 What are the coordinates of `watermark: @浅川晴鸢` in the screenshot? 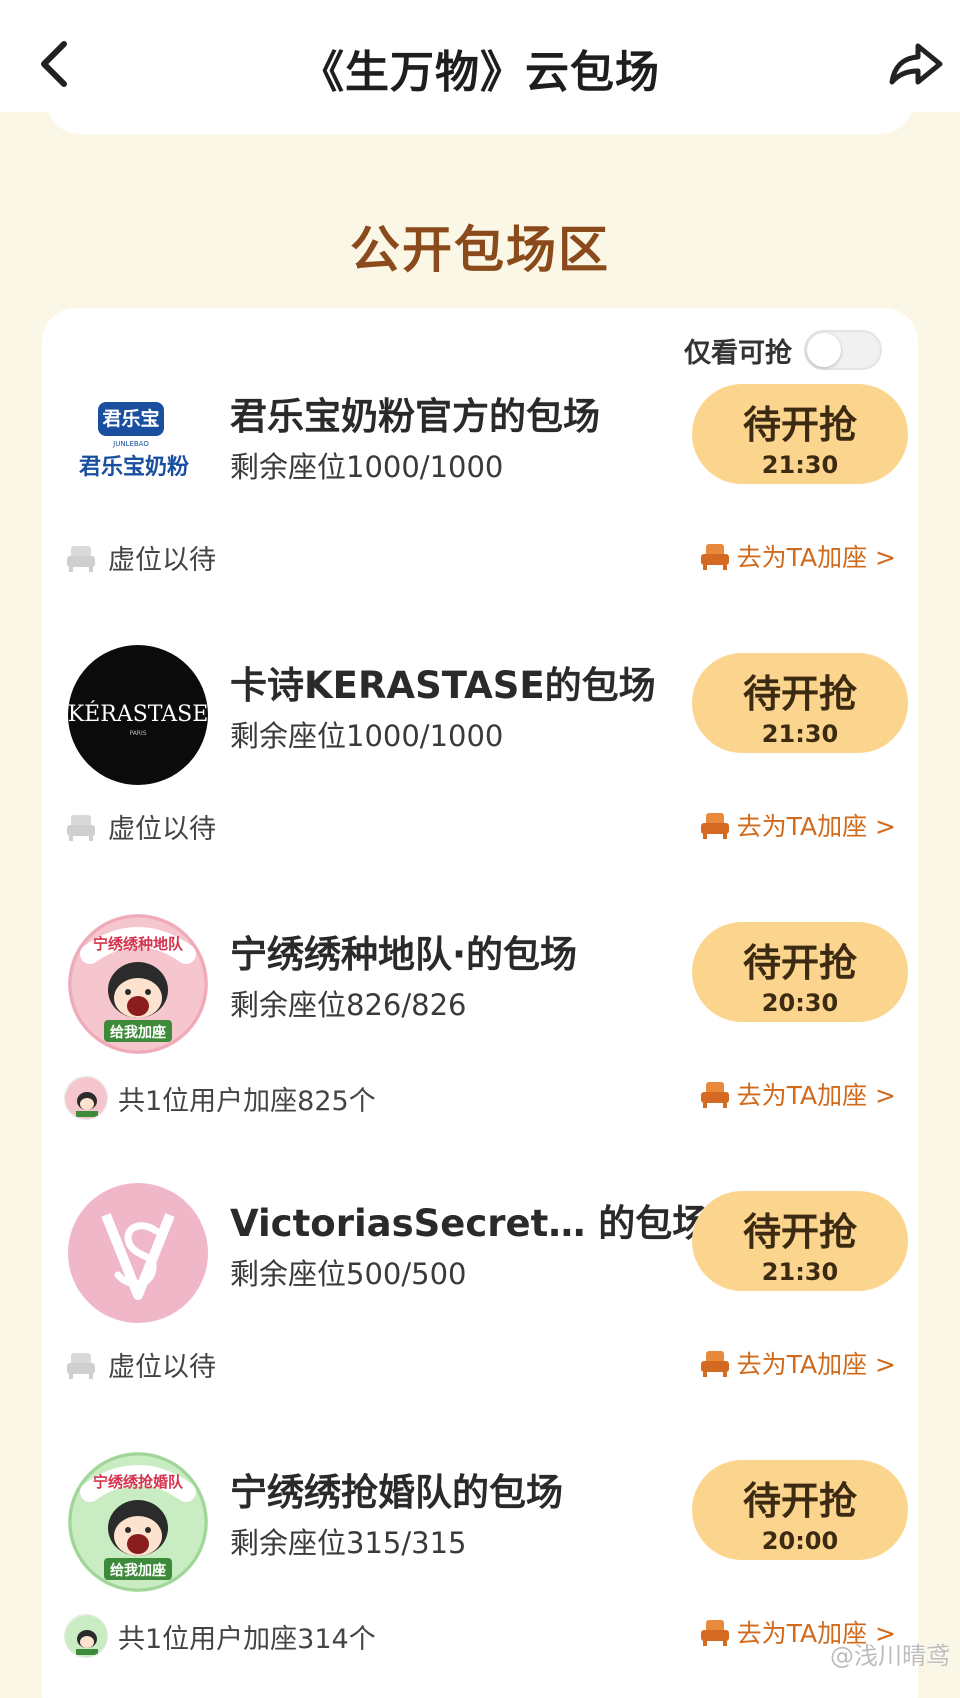 It's located at (890, 1656).